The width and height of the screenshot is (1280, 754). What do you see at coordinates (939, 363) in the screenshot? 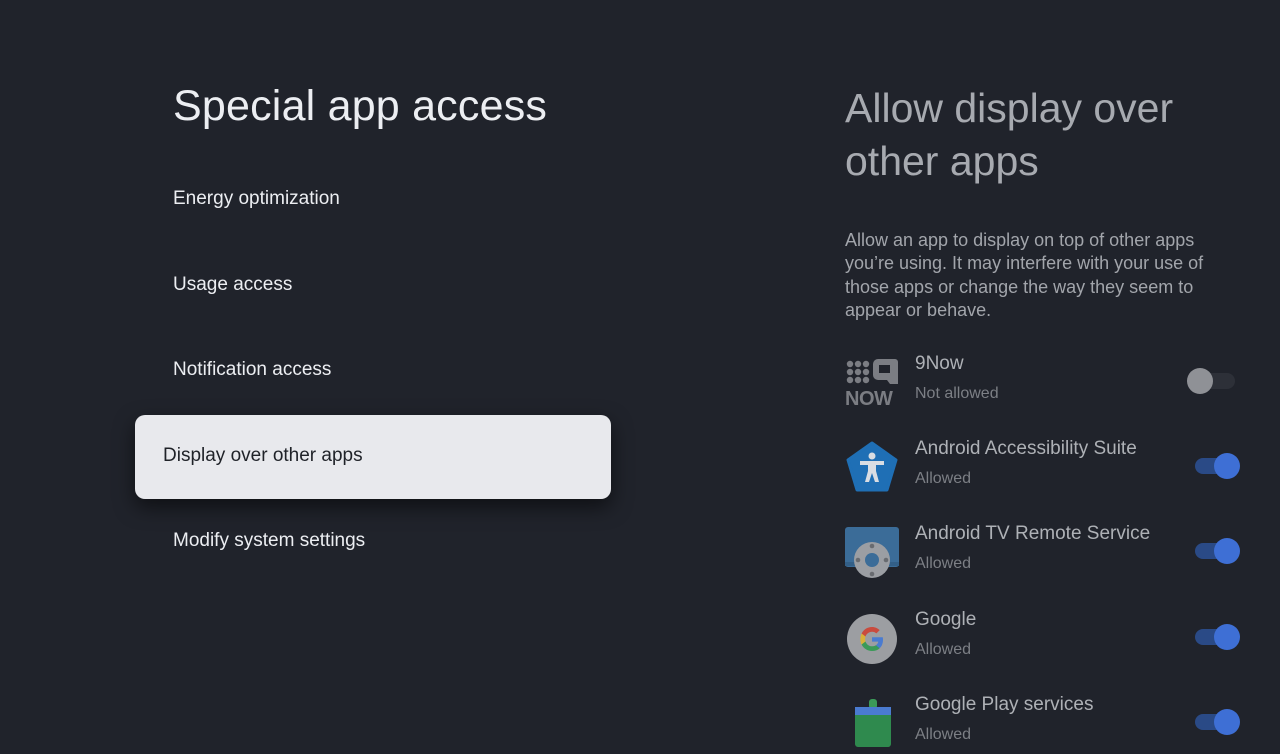
I see `app-name: 9Now` at bounding box center [939, 363].